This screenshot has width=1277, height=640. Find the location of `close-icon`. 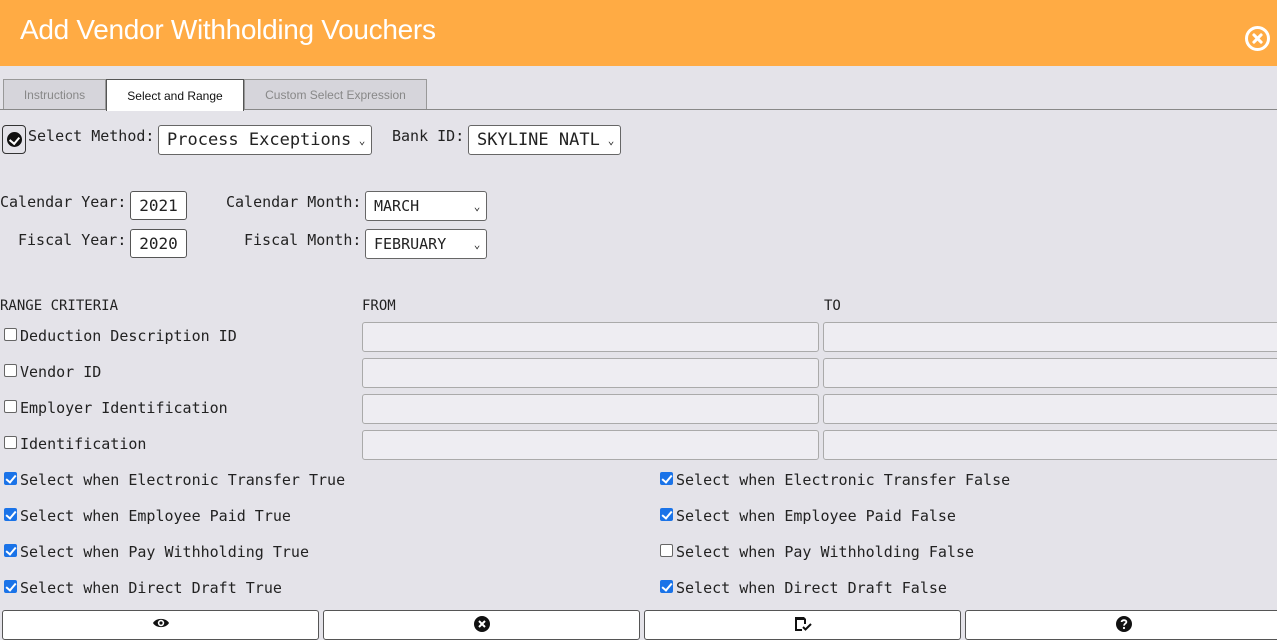

close-icon is located at coordinates (1257, 38).